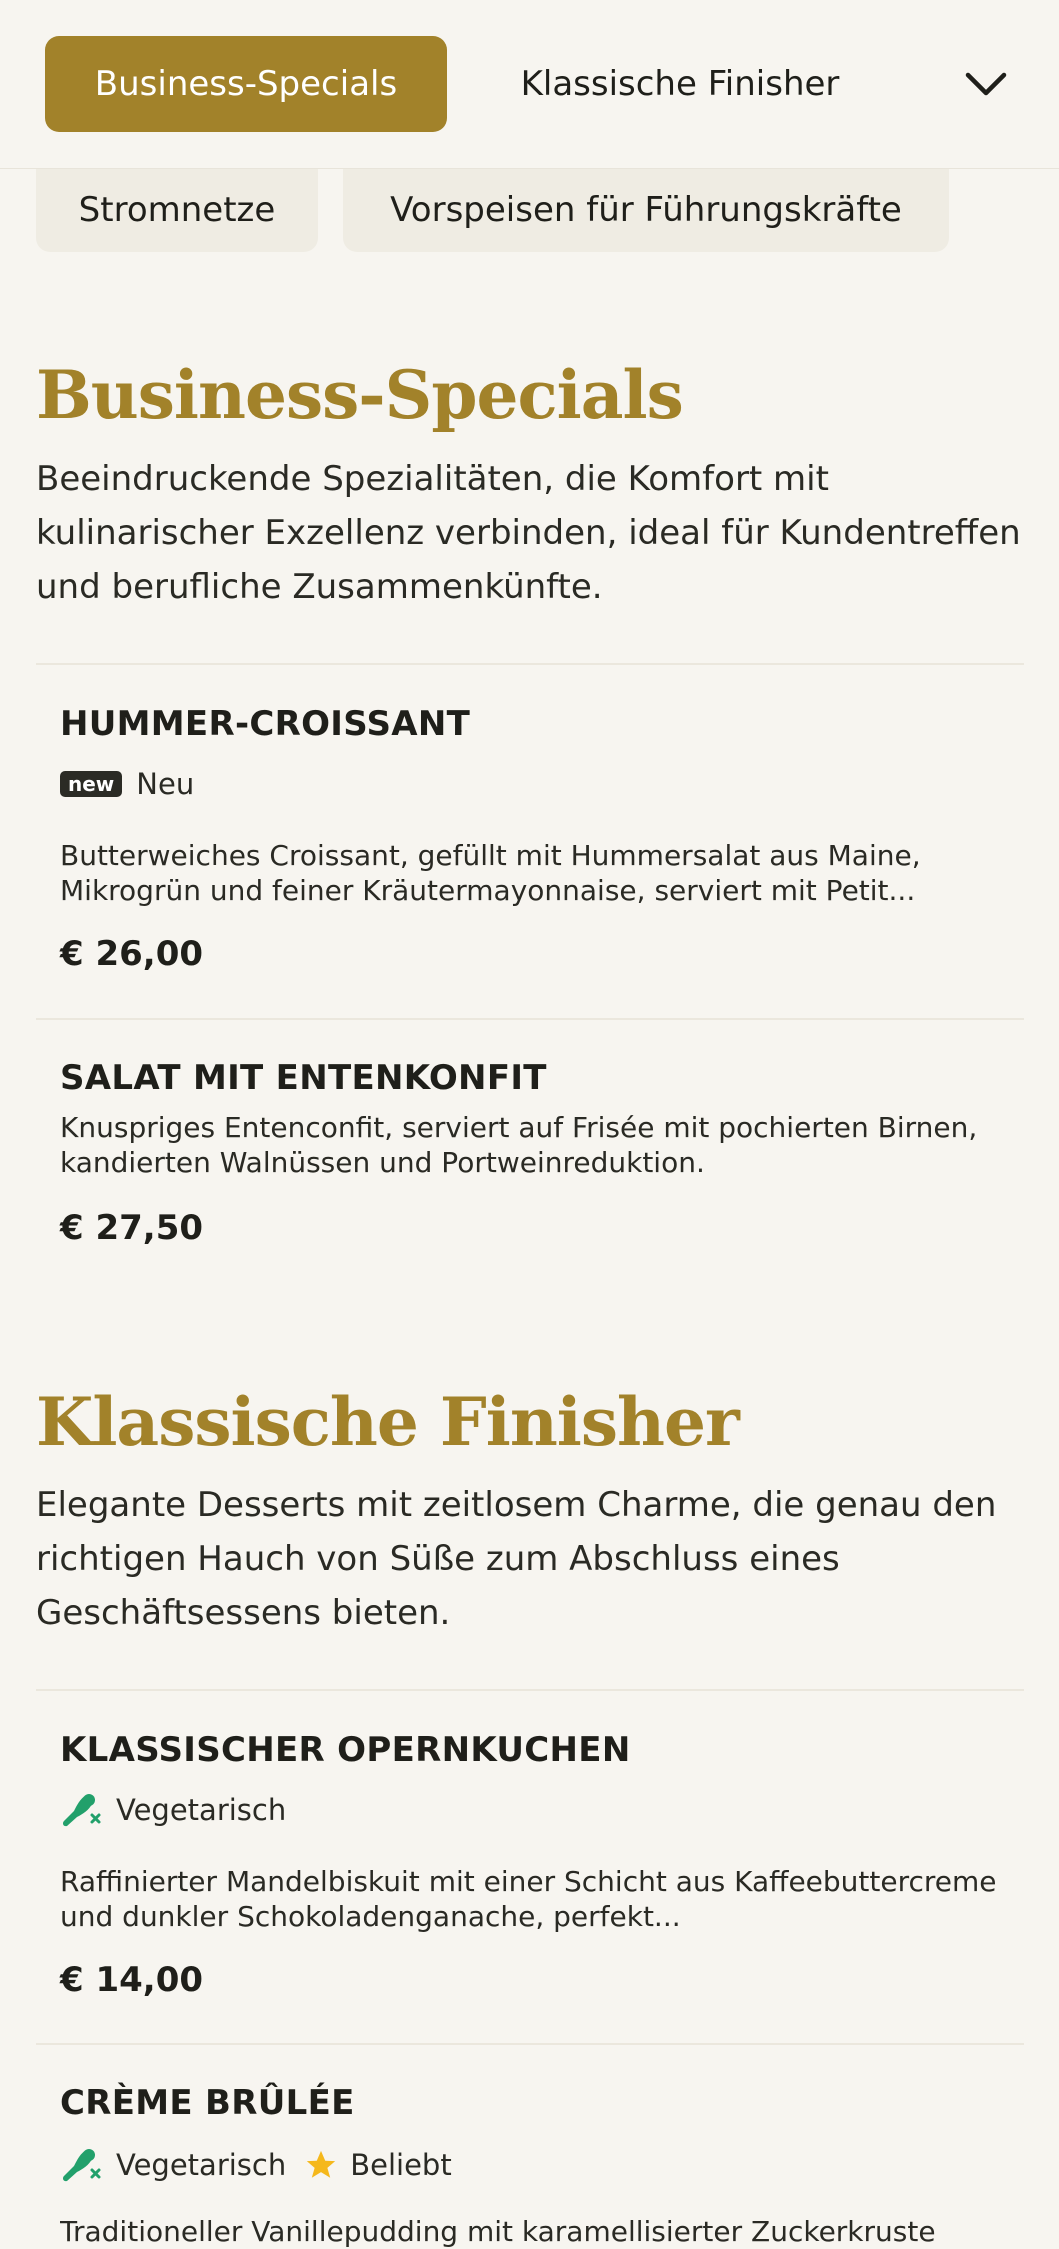  I want to click on tab-business-specials: Business-Specials, so click(246, 84).